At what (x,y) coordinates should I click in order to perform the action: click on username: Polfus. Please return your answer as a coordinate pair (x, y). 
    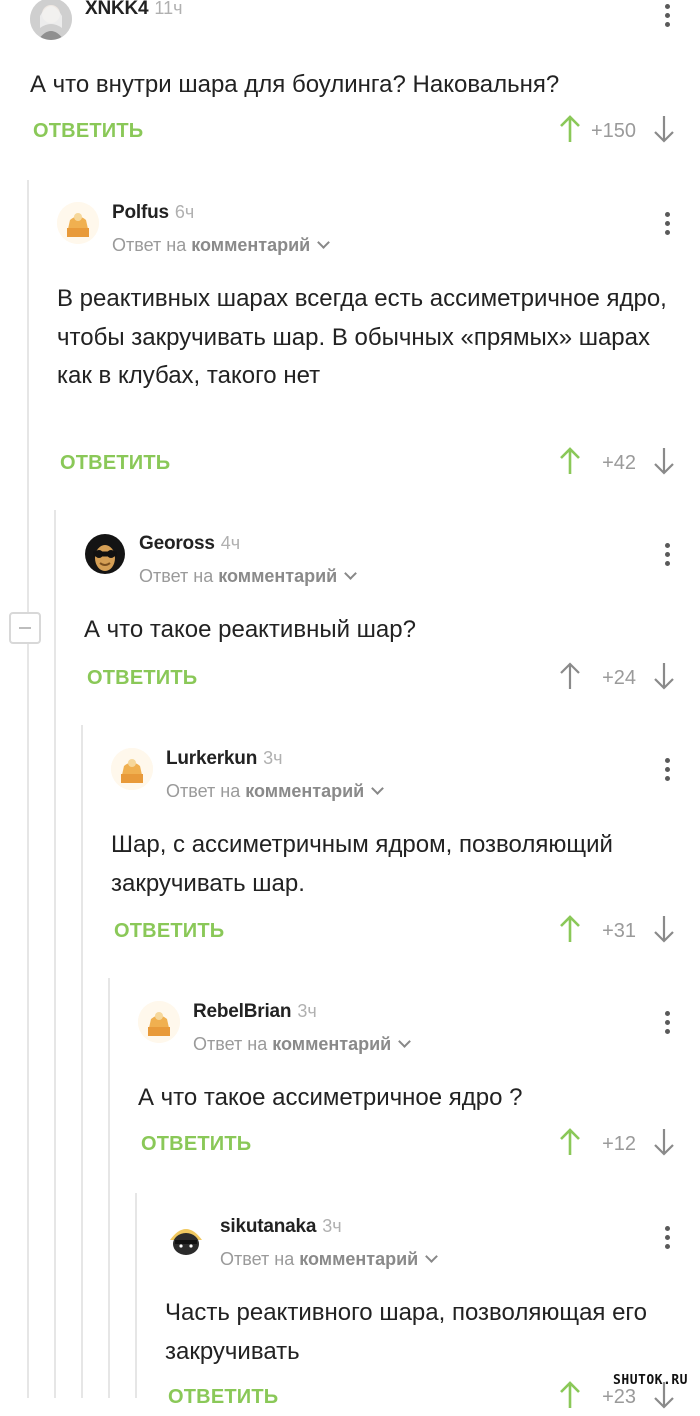
    Looking at the image, I should click on (140, 212).